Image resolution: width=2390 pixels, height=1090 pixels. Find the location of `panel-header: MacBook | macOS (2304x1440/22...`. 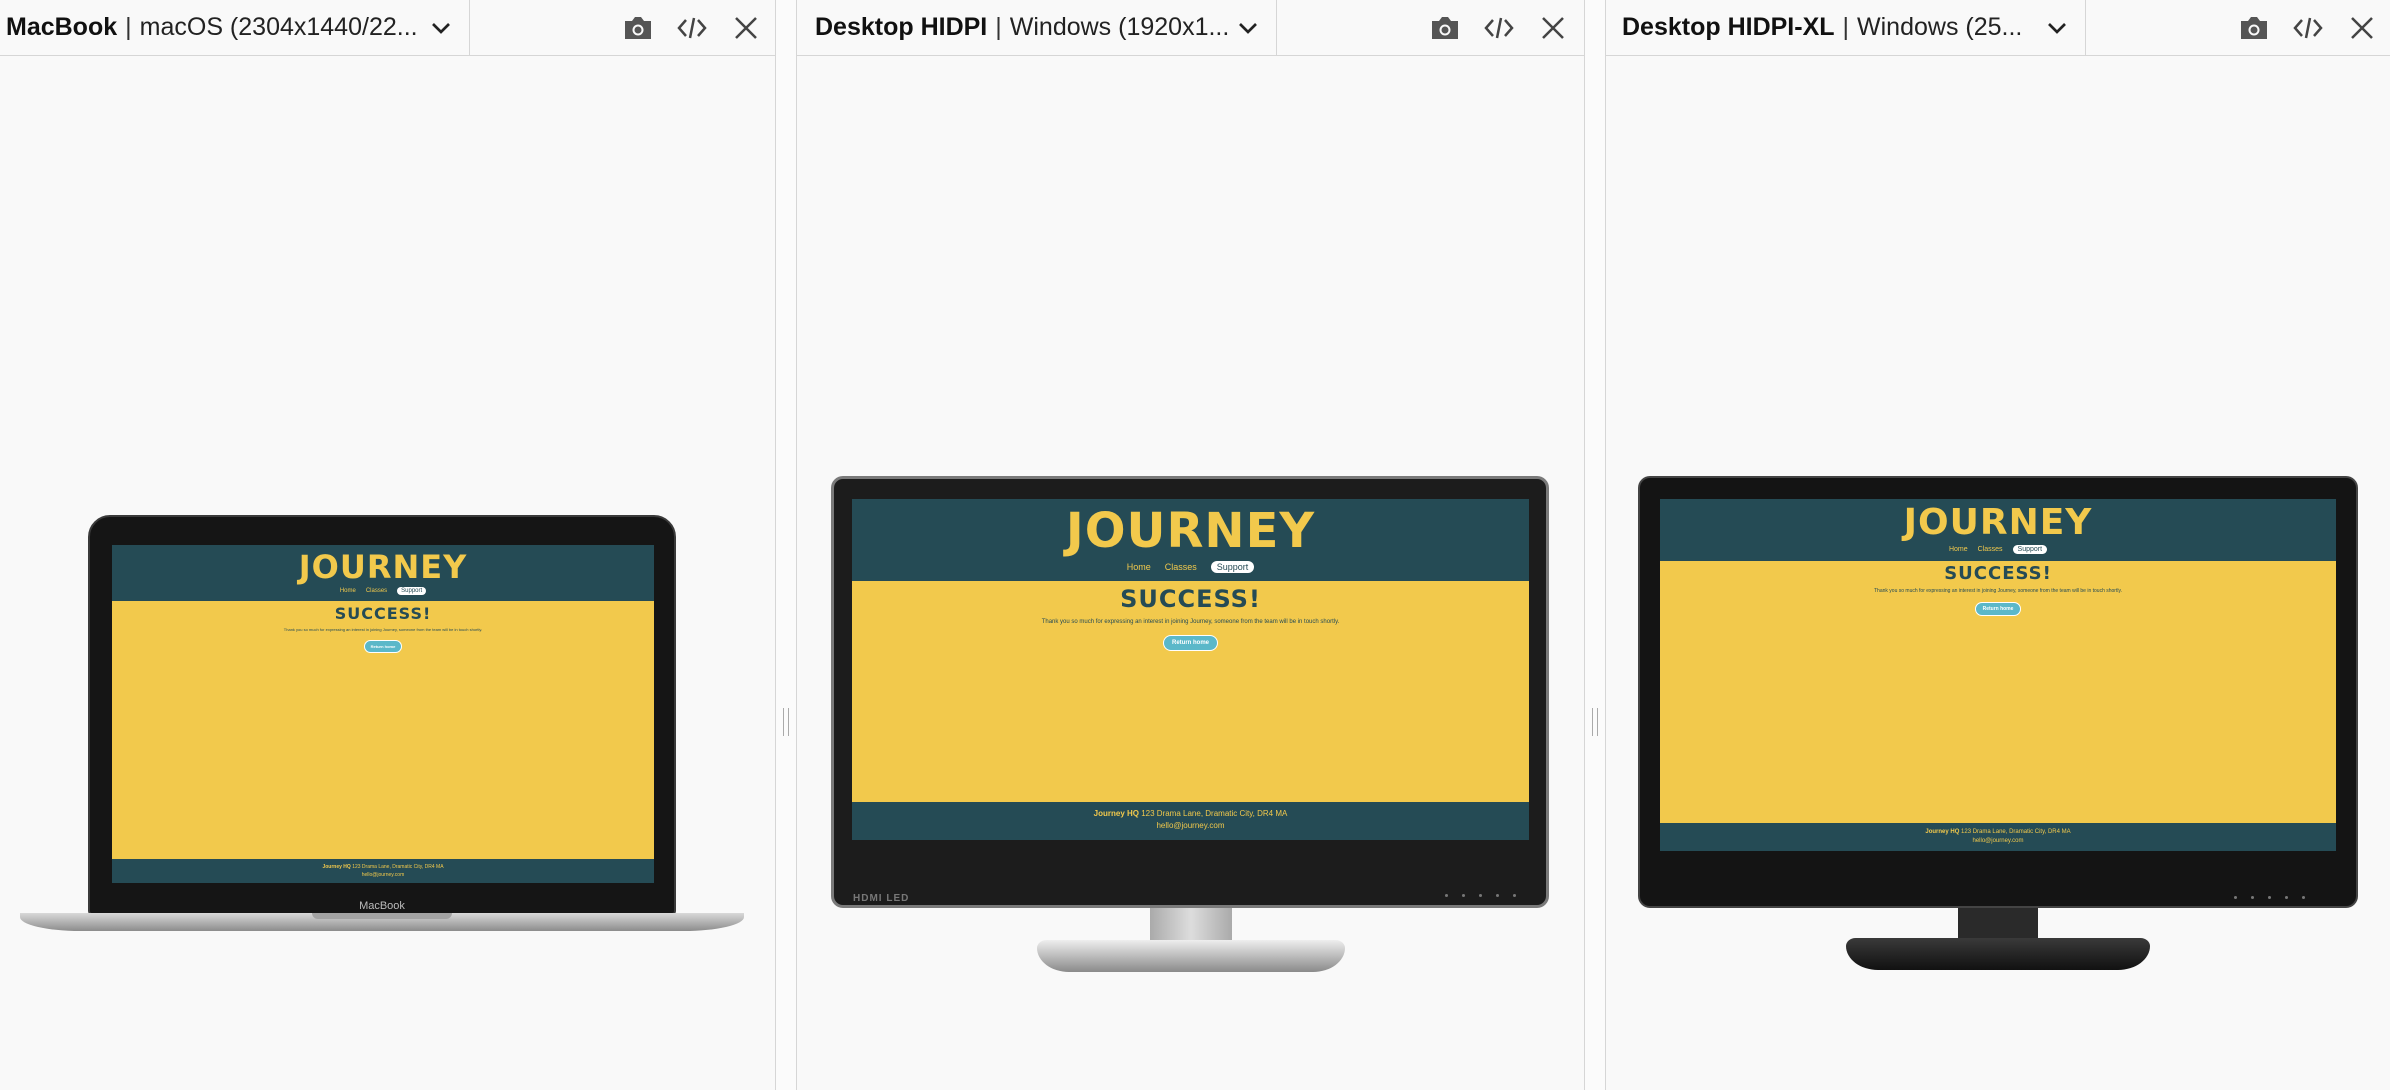

panel-header: MacBook | macOS (2304x1440/22... is located at coordinates (387, 28).